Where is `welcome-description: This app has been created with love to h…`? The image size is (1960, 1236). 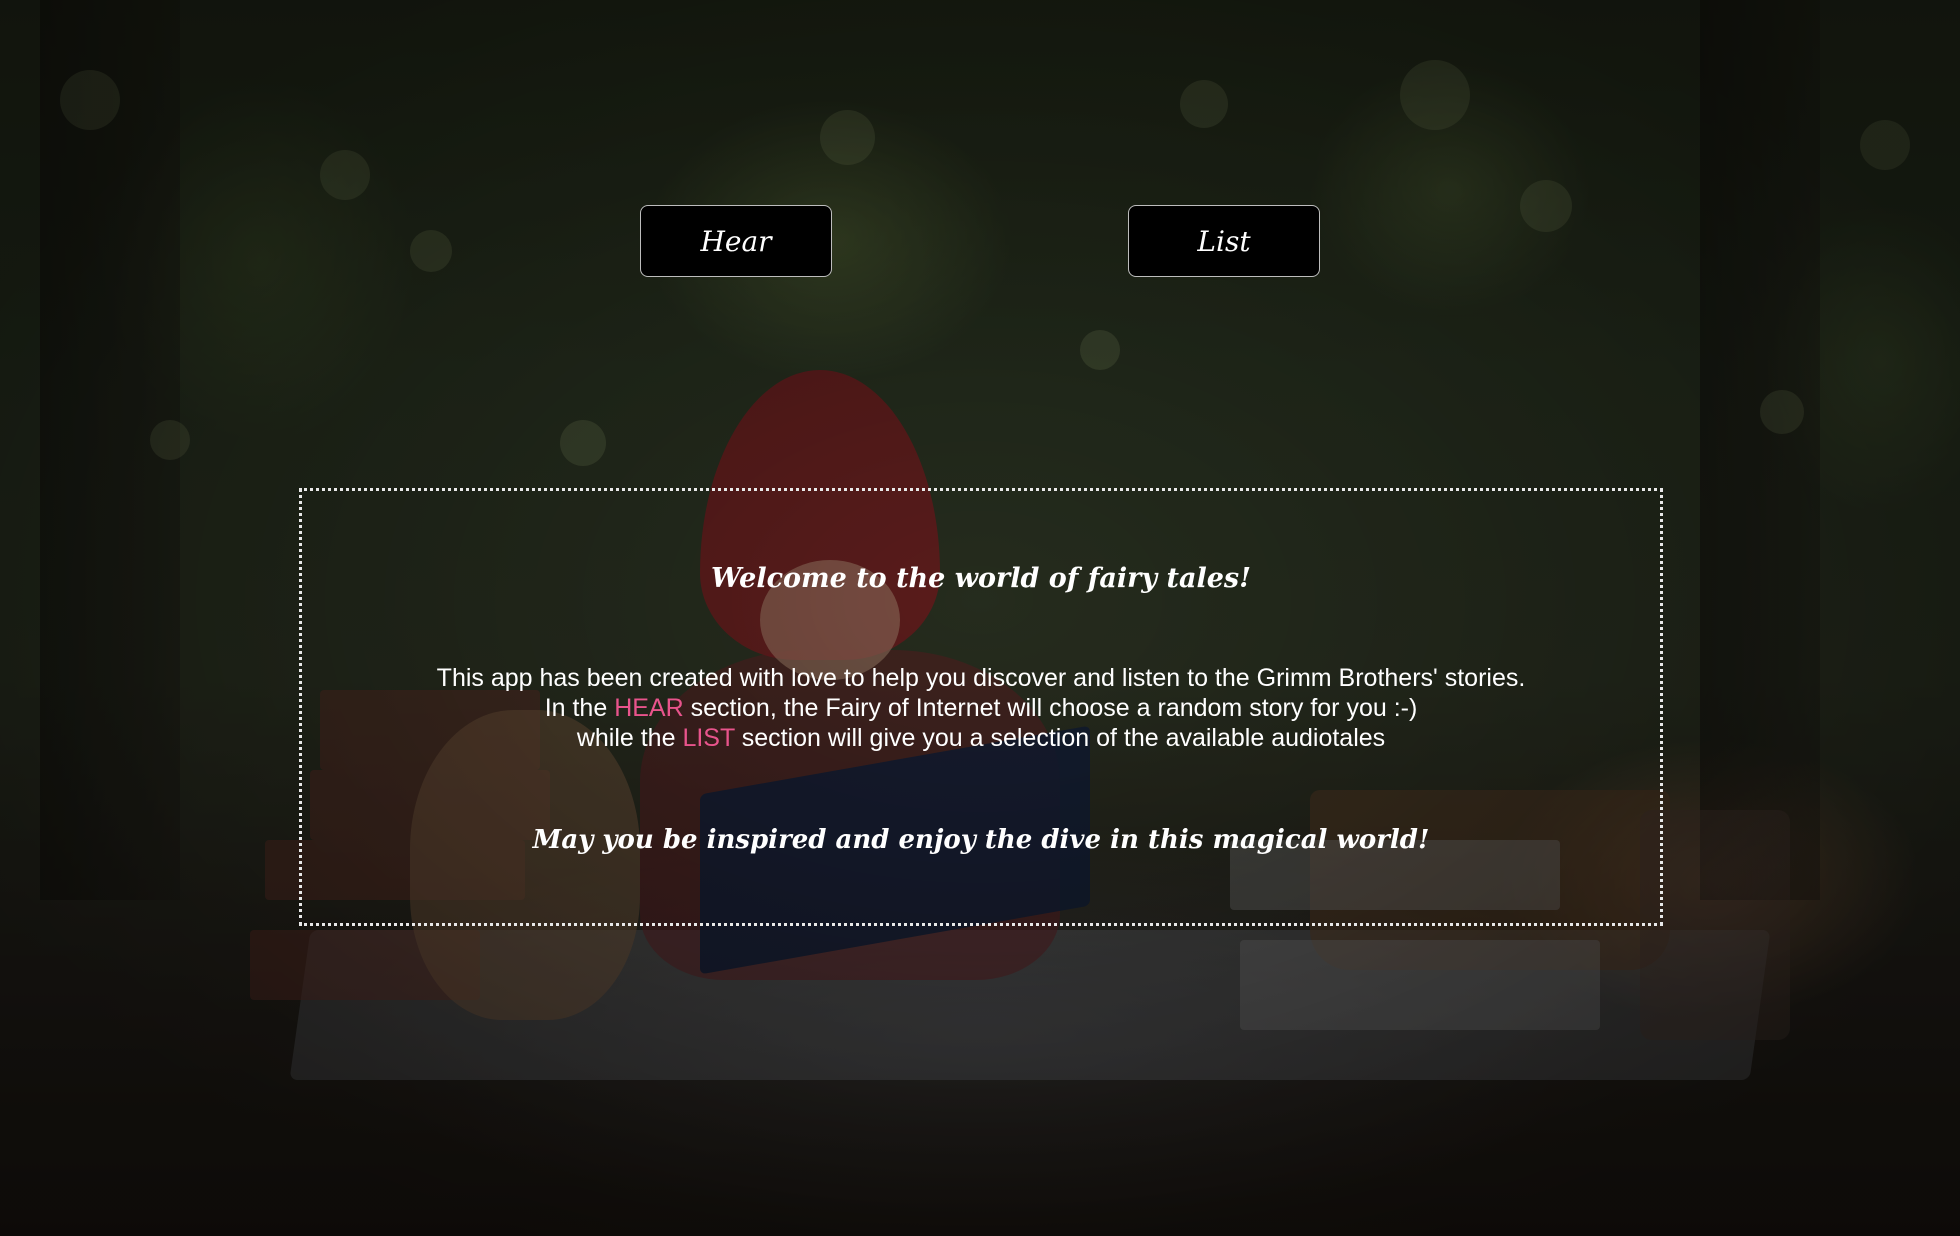 welcome-description: This app has been created with love to h… is located at coordinates (981, 708).